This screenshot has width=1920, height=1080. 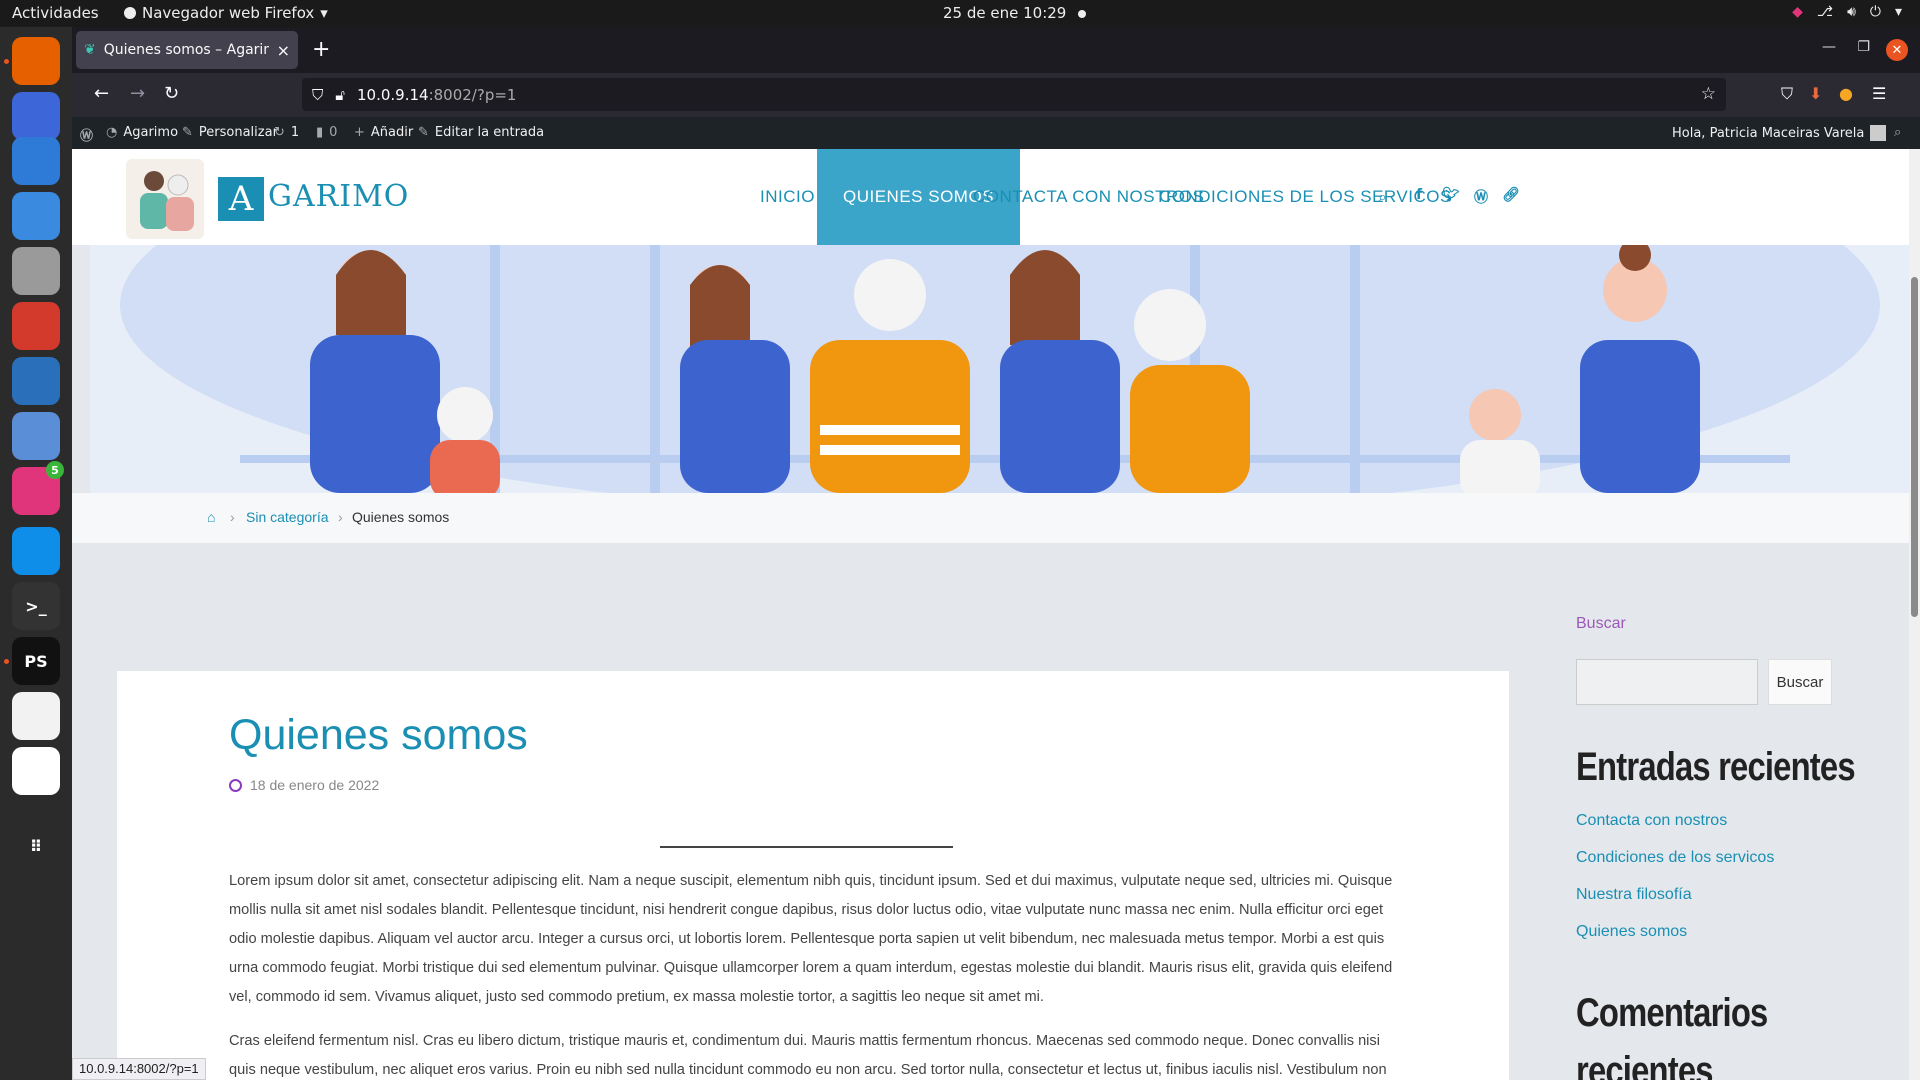 I want to click on tab-active: ❦ Quienes somos – Agarimo ×, so click(x=187, y=50).